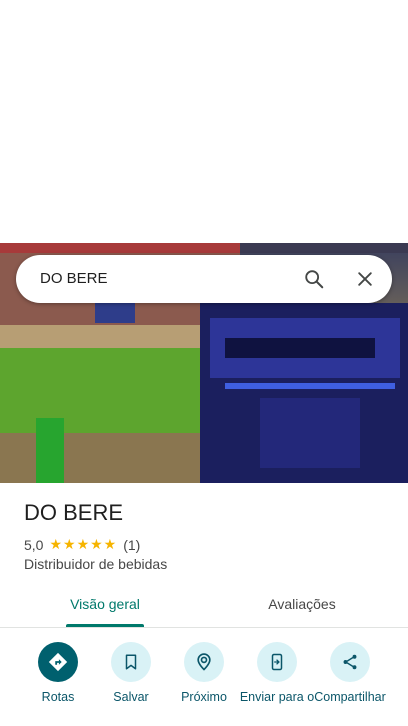  What do you see at coordinates (131, 672) in the screenshot?
I see `save-button: Salvar` at bounding box center [131, 672].